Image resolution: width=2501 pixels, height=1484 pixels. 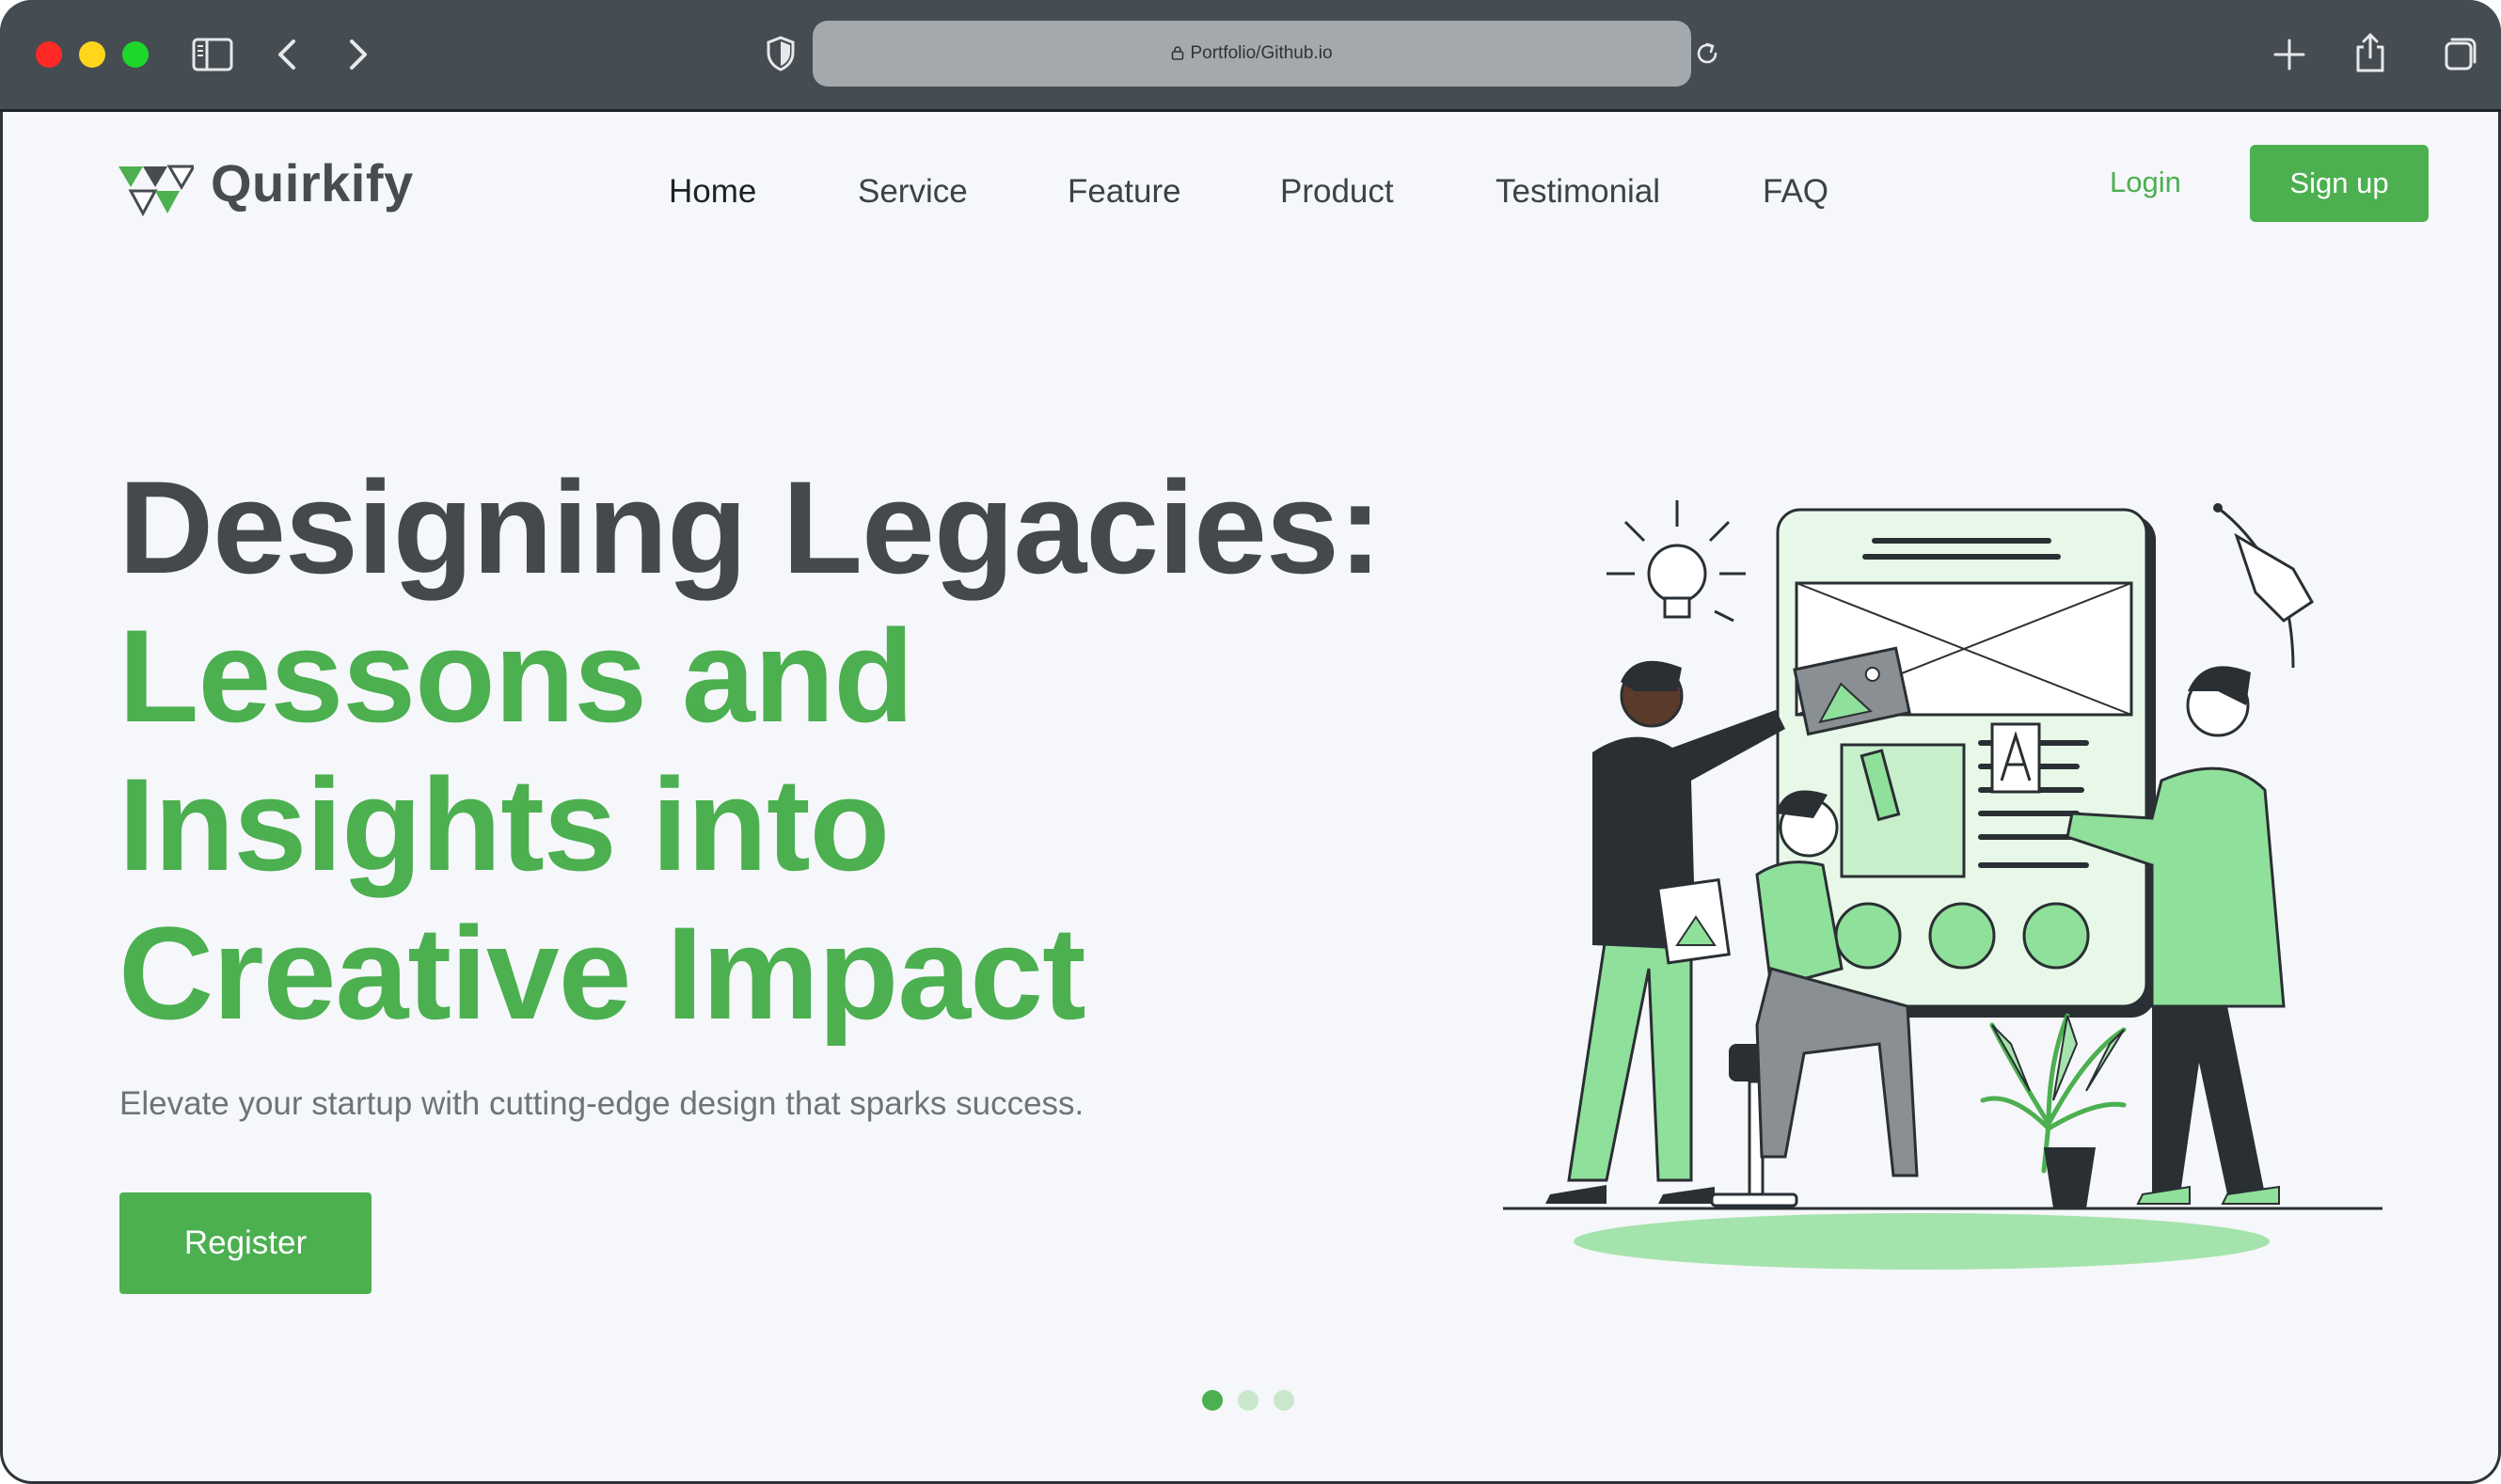 What do you see at coordinates (2145, 182) in the screenshot?
I see `login-link: Login` at bounding box center [2145, 182].